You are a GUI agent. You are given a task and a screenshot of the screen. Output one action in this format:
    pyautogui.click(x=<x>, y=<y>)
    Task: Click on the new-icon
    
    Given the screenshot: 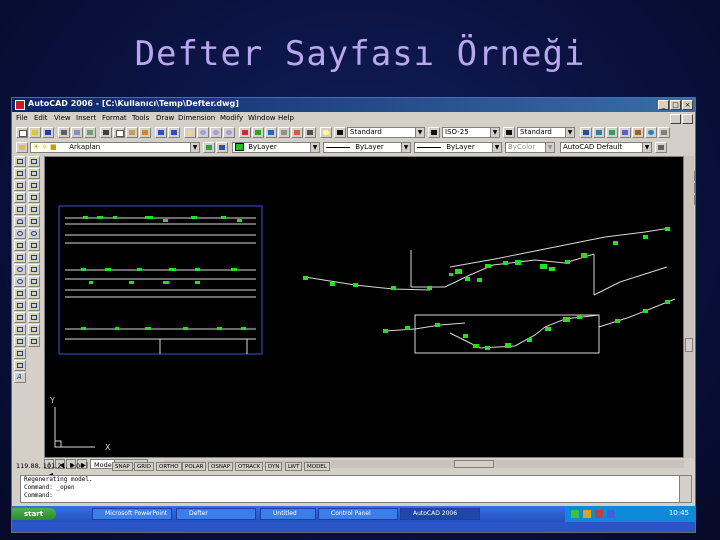 What is the action you would take?
    pyautogui.click(x=22, y=132)
    